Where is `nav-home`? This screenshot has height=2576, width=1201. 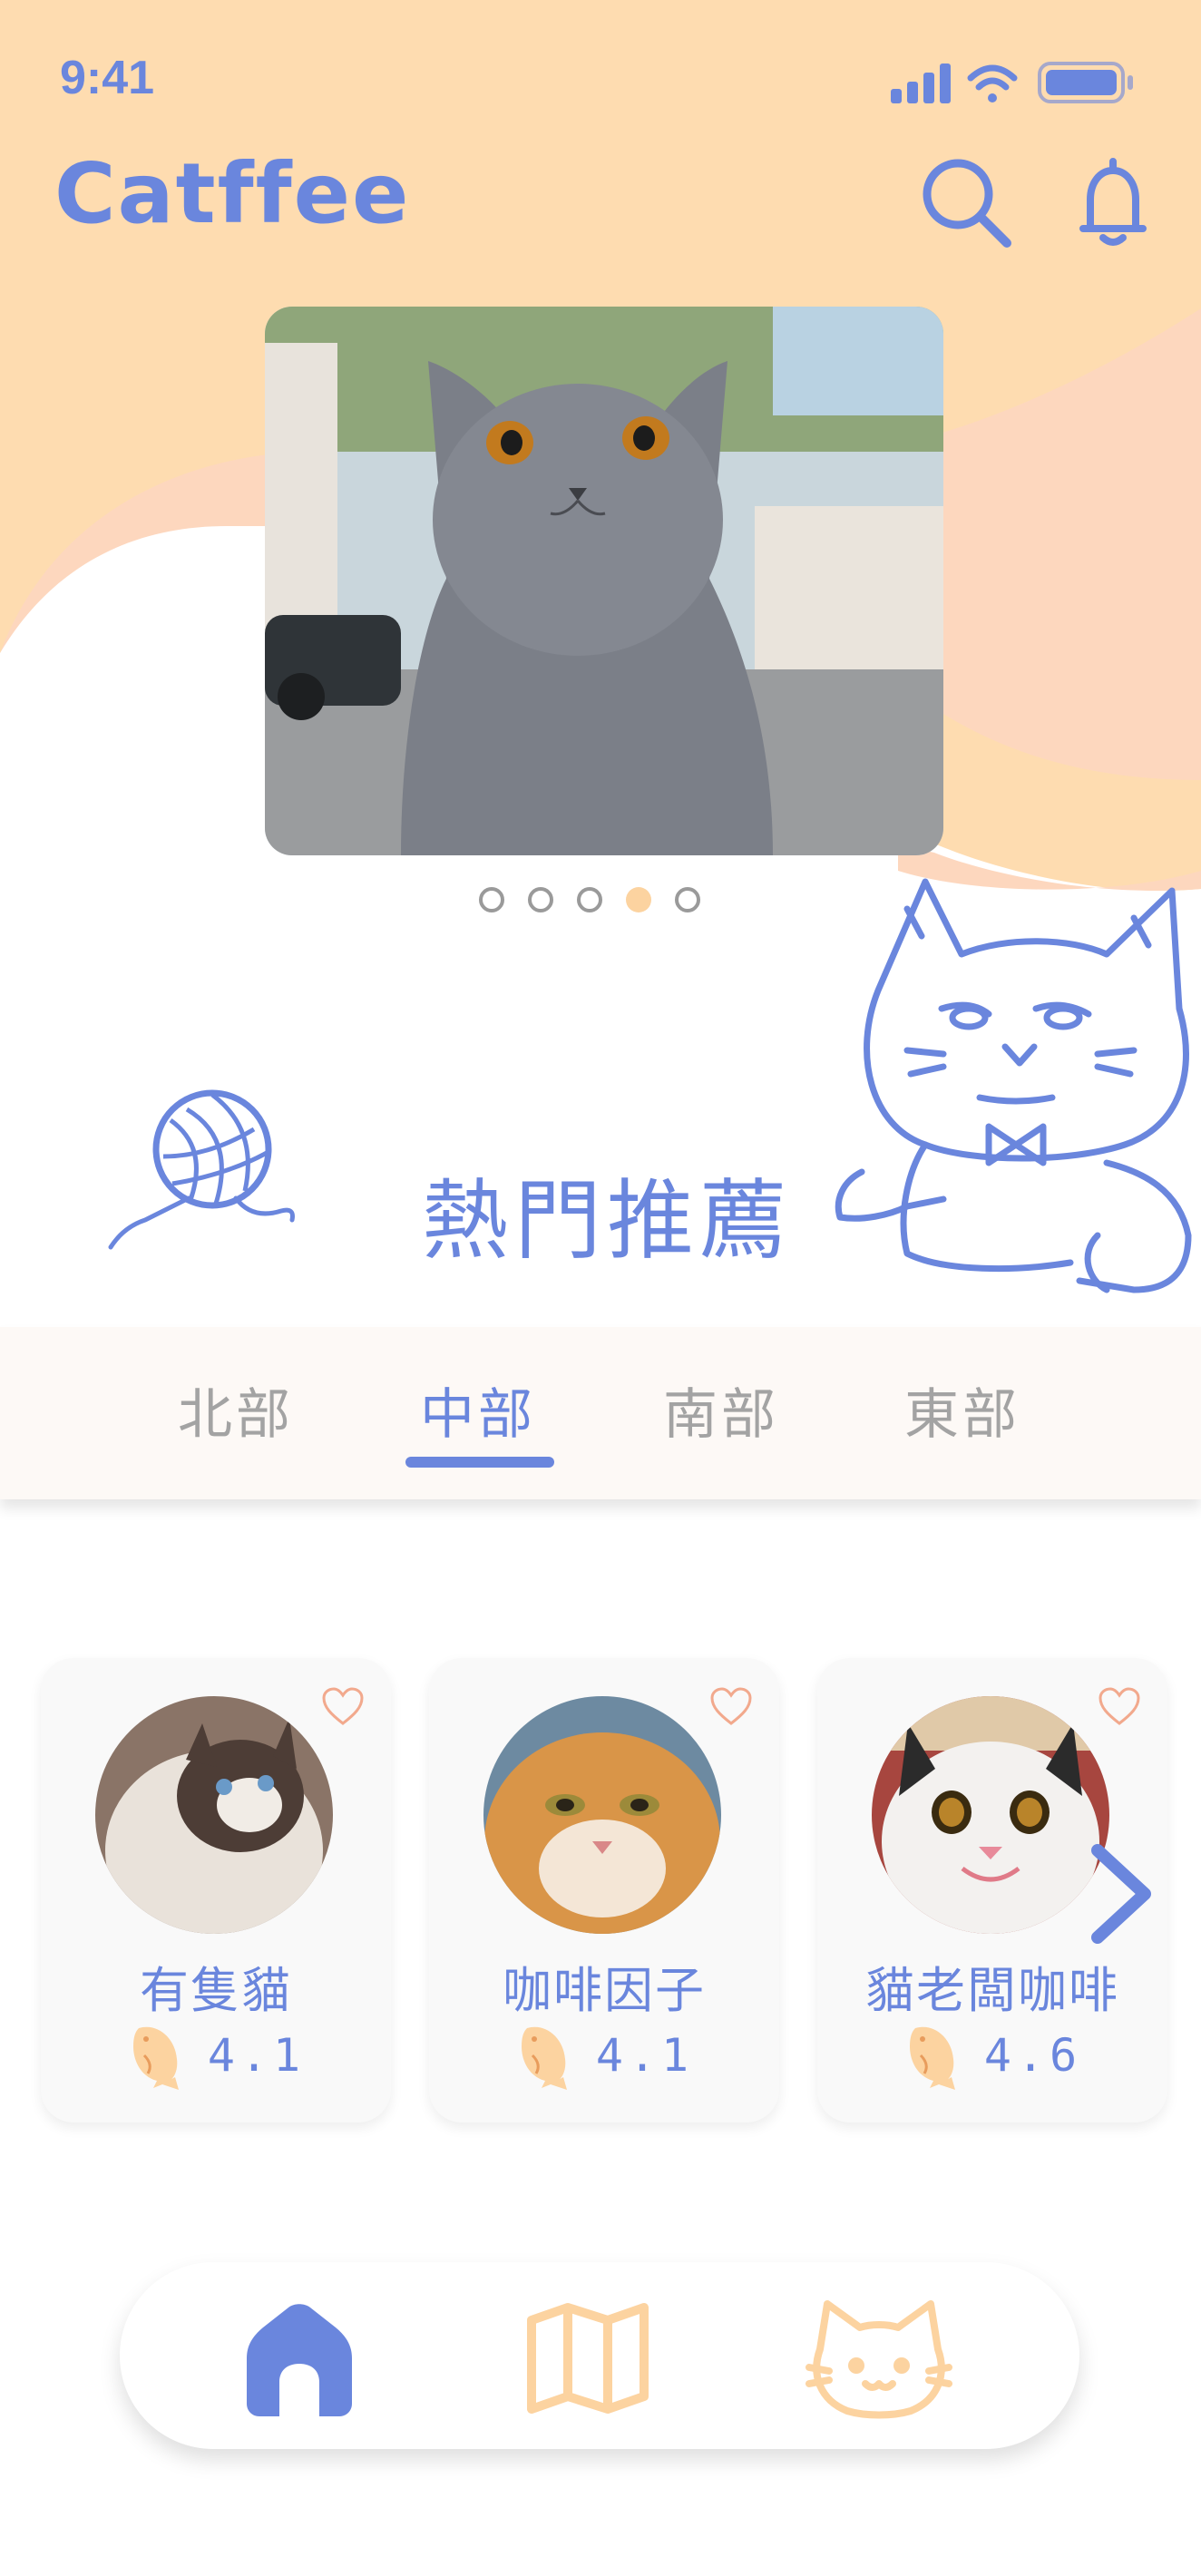
nav-home is located at coordinates (299, 2358).